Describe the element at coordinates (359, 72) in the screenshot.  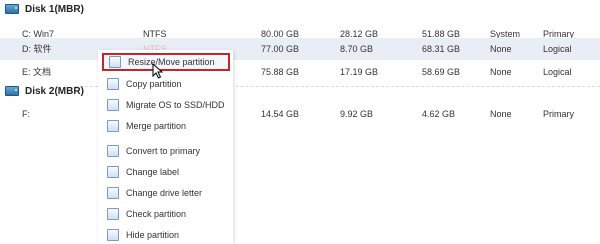
I see `partition-used: 17.19 GB` at that location.